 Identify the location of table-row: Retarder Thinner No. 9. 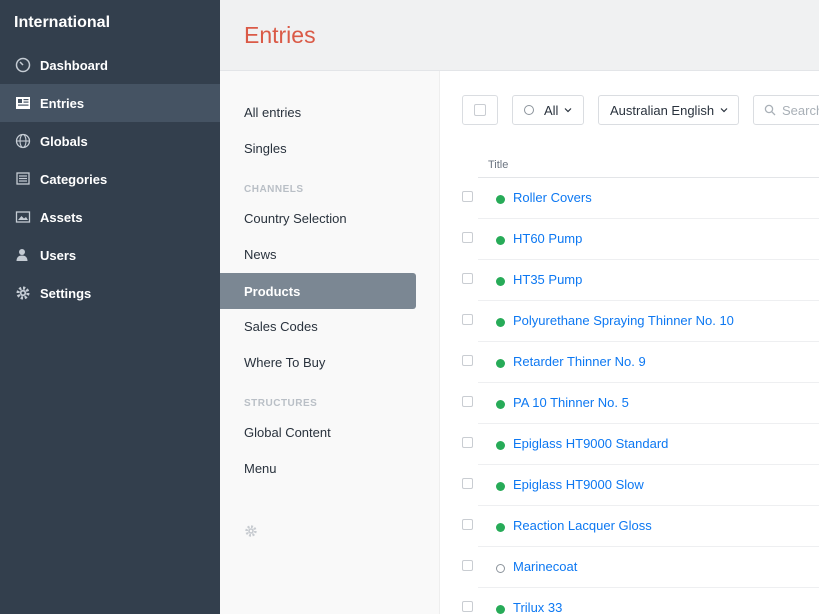
(640, 362).